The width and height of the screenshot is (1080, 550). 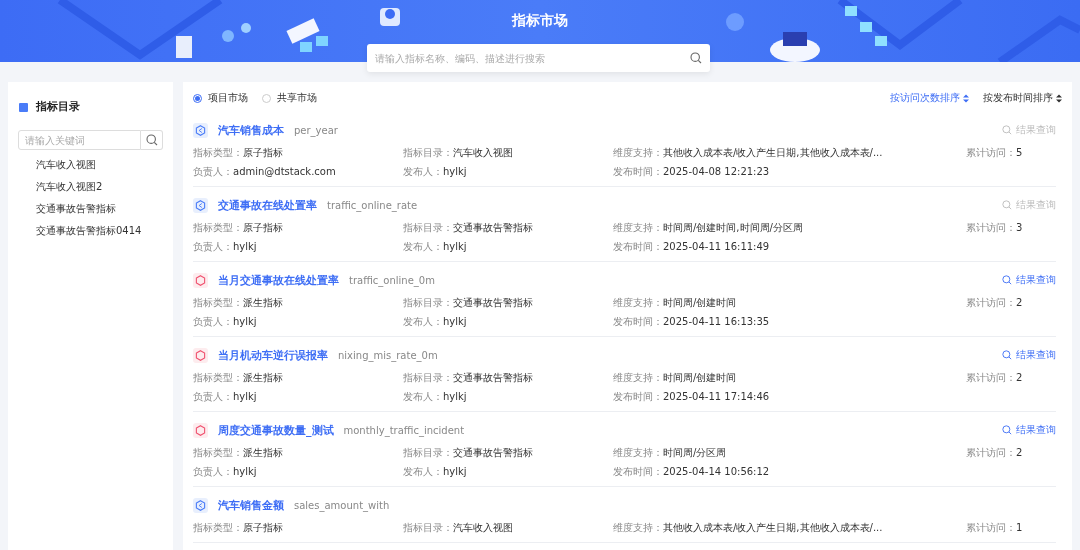 I want to click on market-radio: 共享市场, so click(x=289, y=98).